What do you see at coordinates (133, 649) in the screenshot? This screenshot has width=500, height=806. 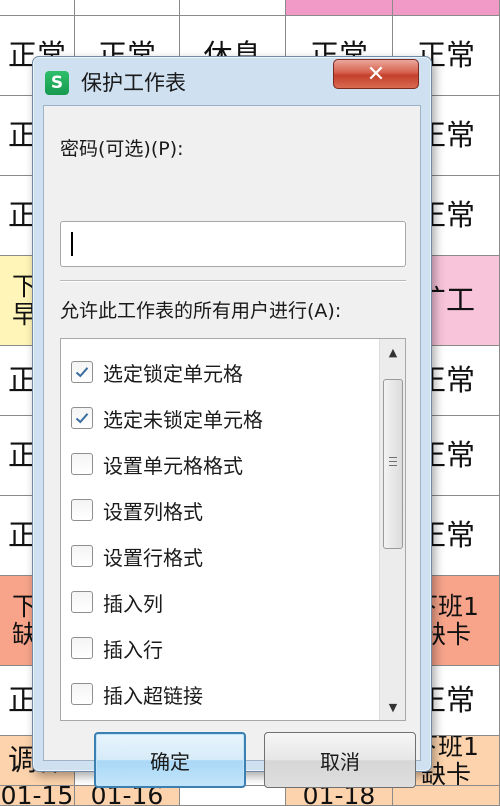 I see `permission-item-label: 插入行` at bounding box center [133, 649].